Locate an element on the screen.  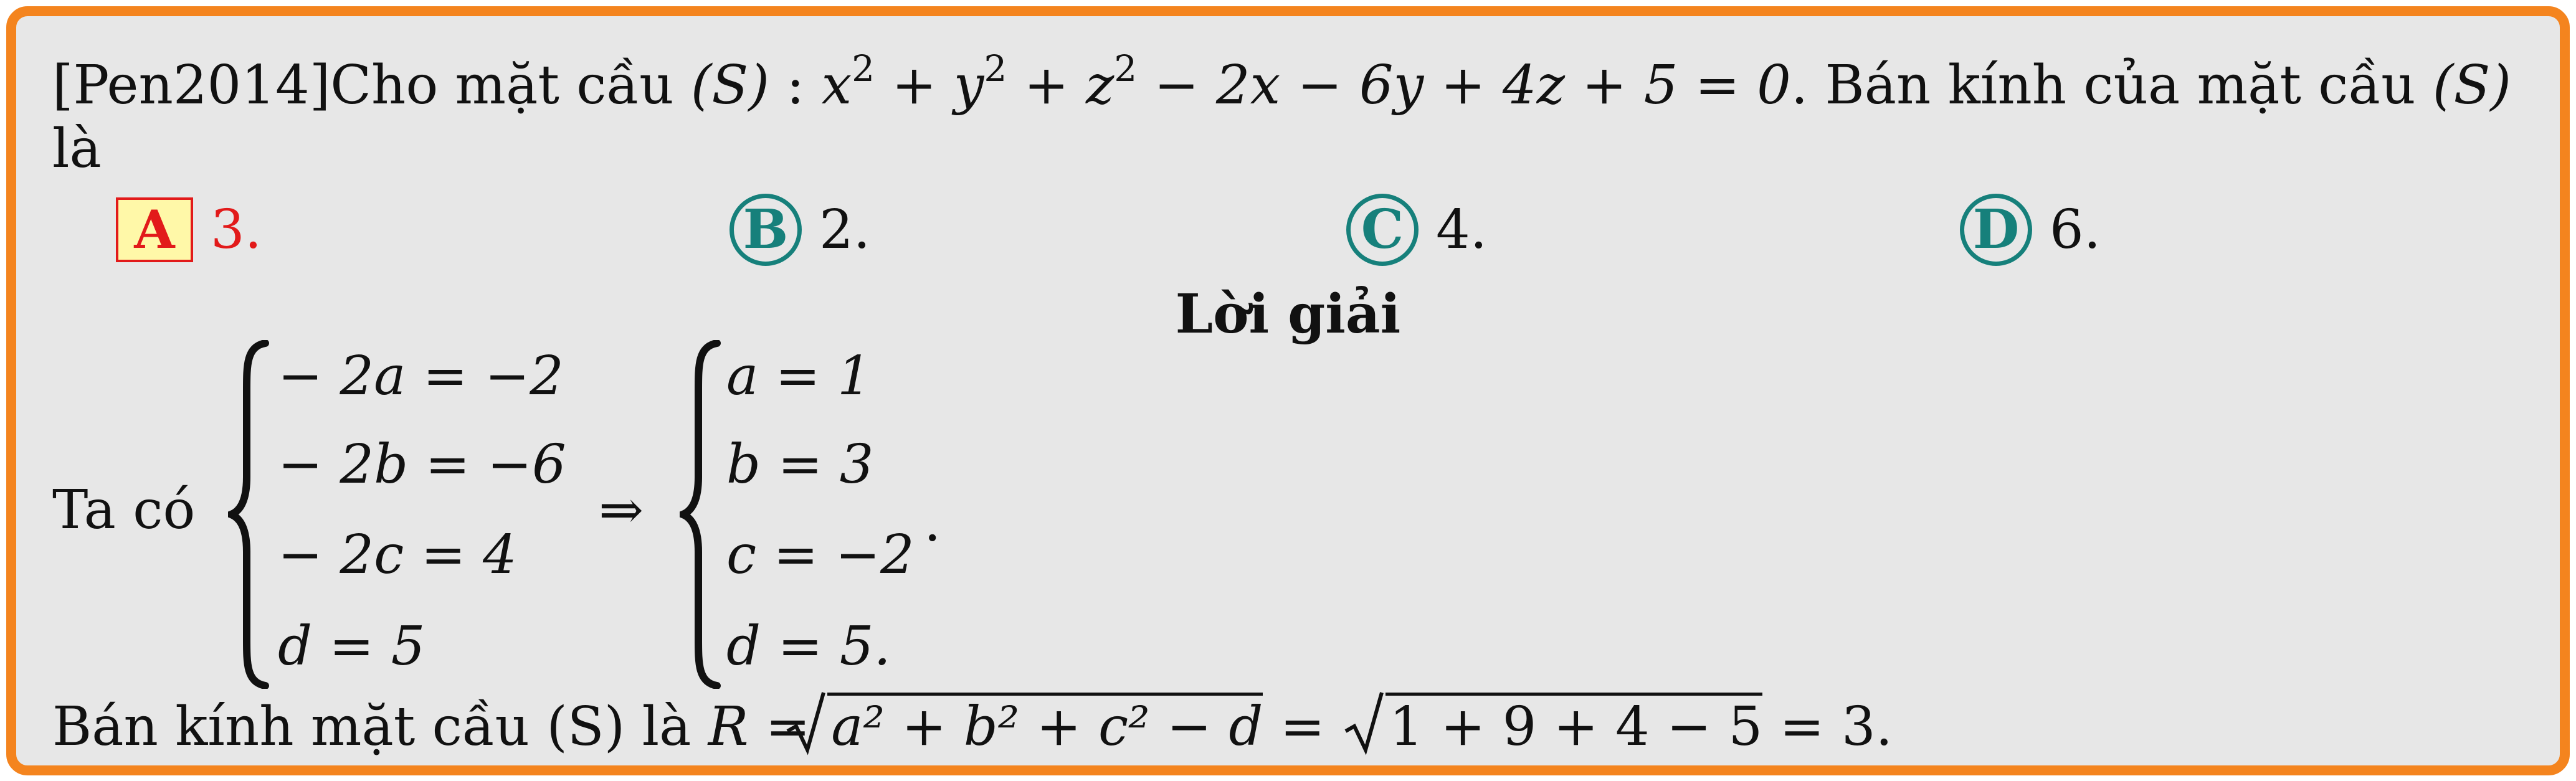
left-system-row-4: d = 5 is located at coordinates (351, 647).